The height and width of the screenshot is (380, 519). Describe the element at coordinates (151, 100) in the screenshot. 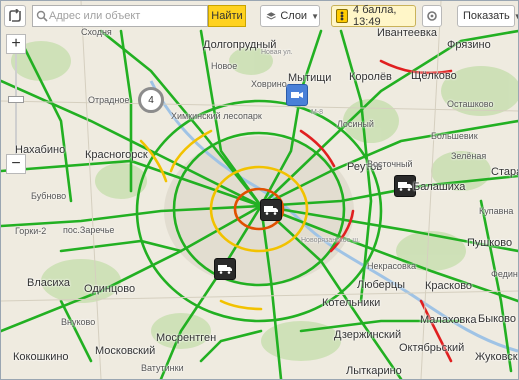

I see `marker-cluster: 4` at that location.